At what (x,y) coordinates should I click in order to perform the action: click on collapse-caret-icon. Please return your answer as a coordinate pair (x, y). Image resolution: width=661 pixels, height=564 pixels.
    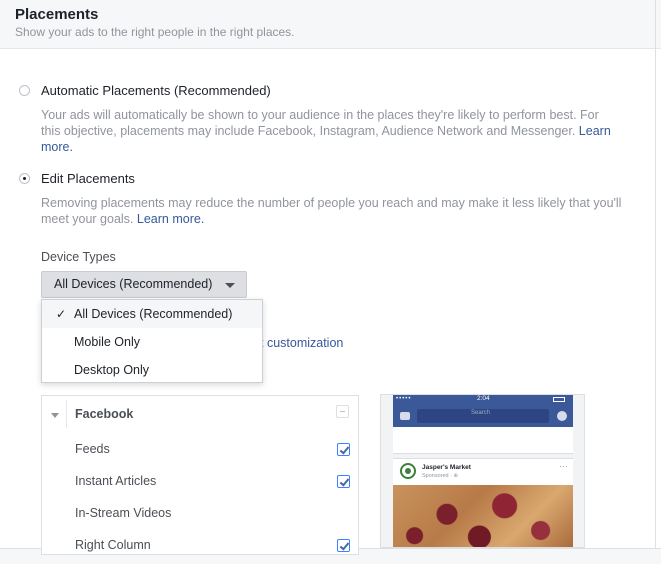
    Looking at the image, I should click on (55, 415).